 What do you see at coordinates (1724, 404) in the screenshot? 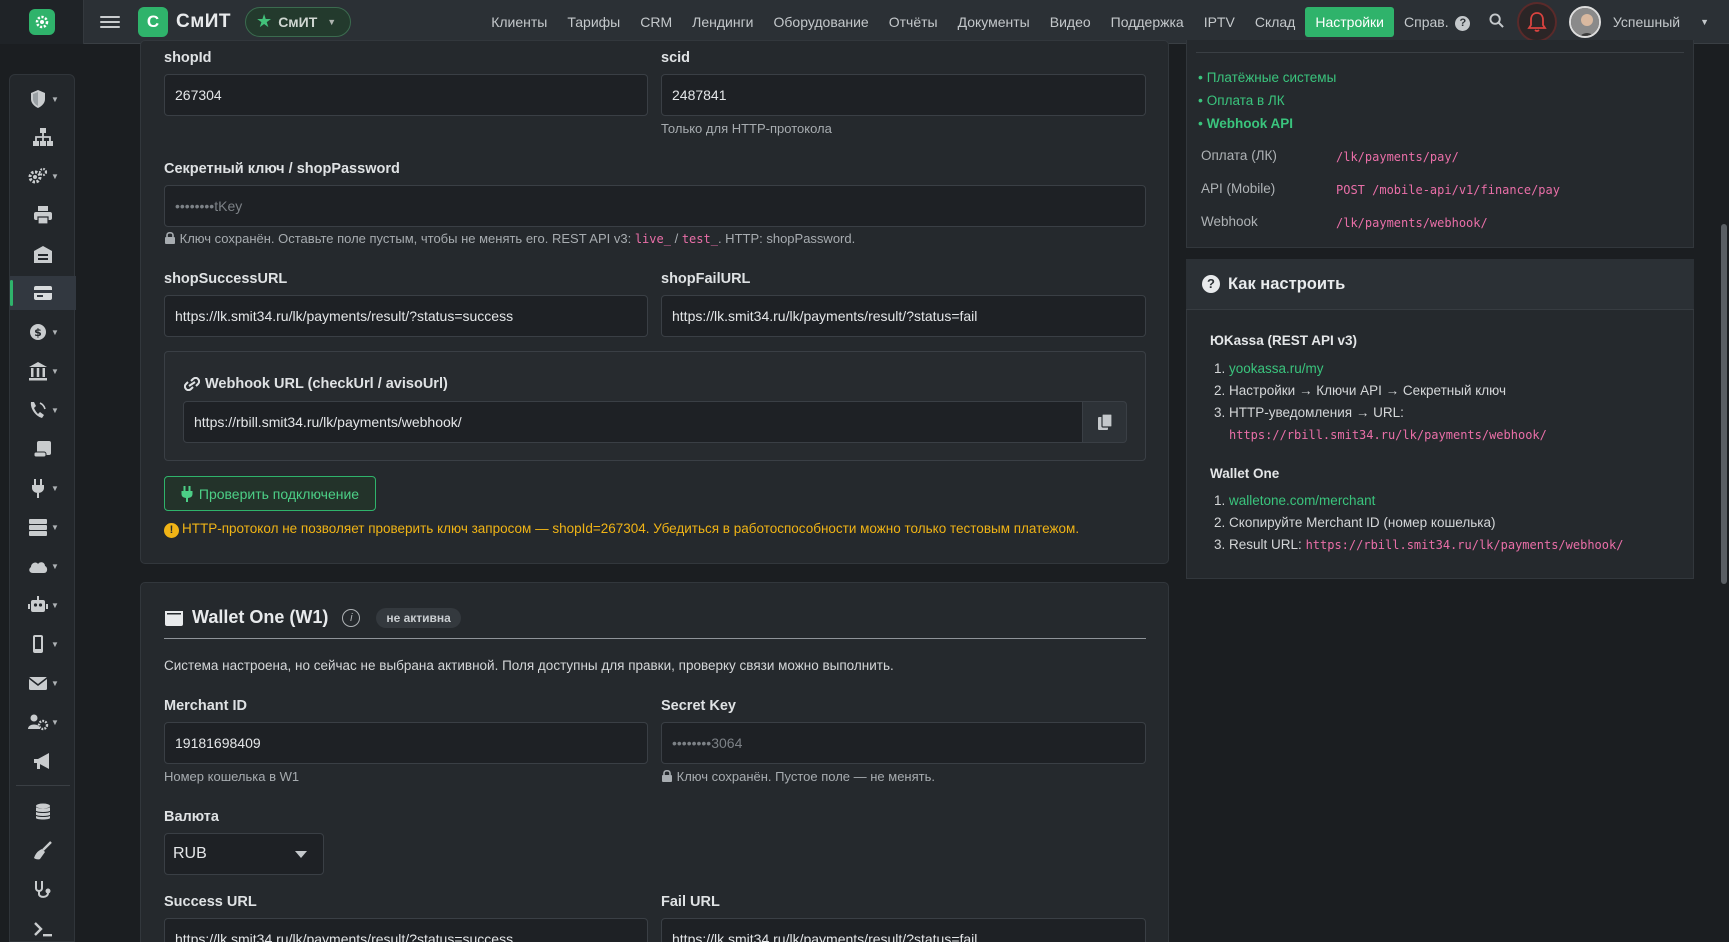
I see `page-scrollbar-thumb` at bounding box center [1724, 404].